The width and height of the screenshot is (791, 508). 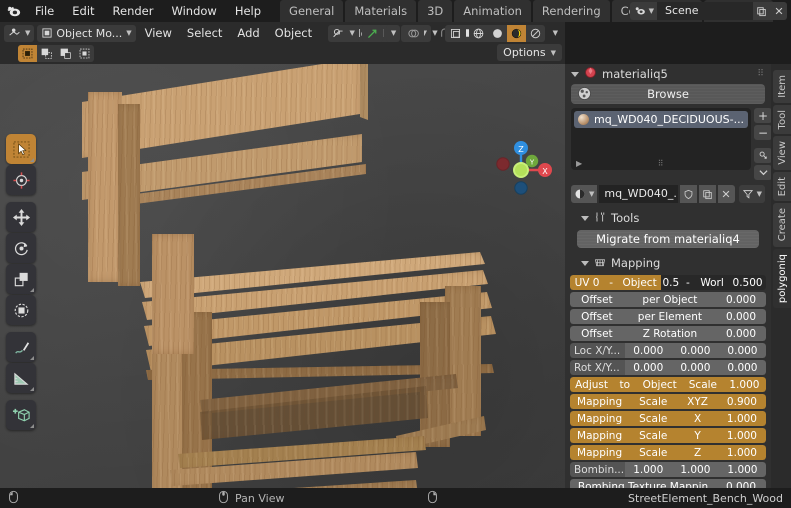 What do you see at coordinates (372, 33) in the screenshot?
I see `gizmo-toggle` at bounding box center [372, 33].